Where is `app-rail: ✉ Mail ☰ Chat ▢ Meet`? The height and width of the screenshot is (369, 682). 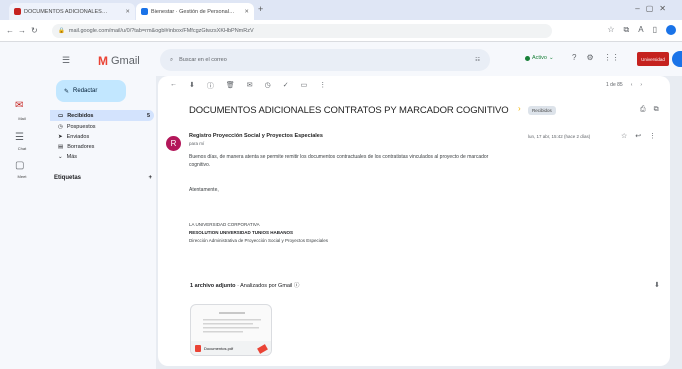
app-rail: ✉ Mail ☰ Chat ▢ Meet is located at coordinates (22, 205).